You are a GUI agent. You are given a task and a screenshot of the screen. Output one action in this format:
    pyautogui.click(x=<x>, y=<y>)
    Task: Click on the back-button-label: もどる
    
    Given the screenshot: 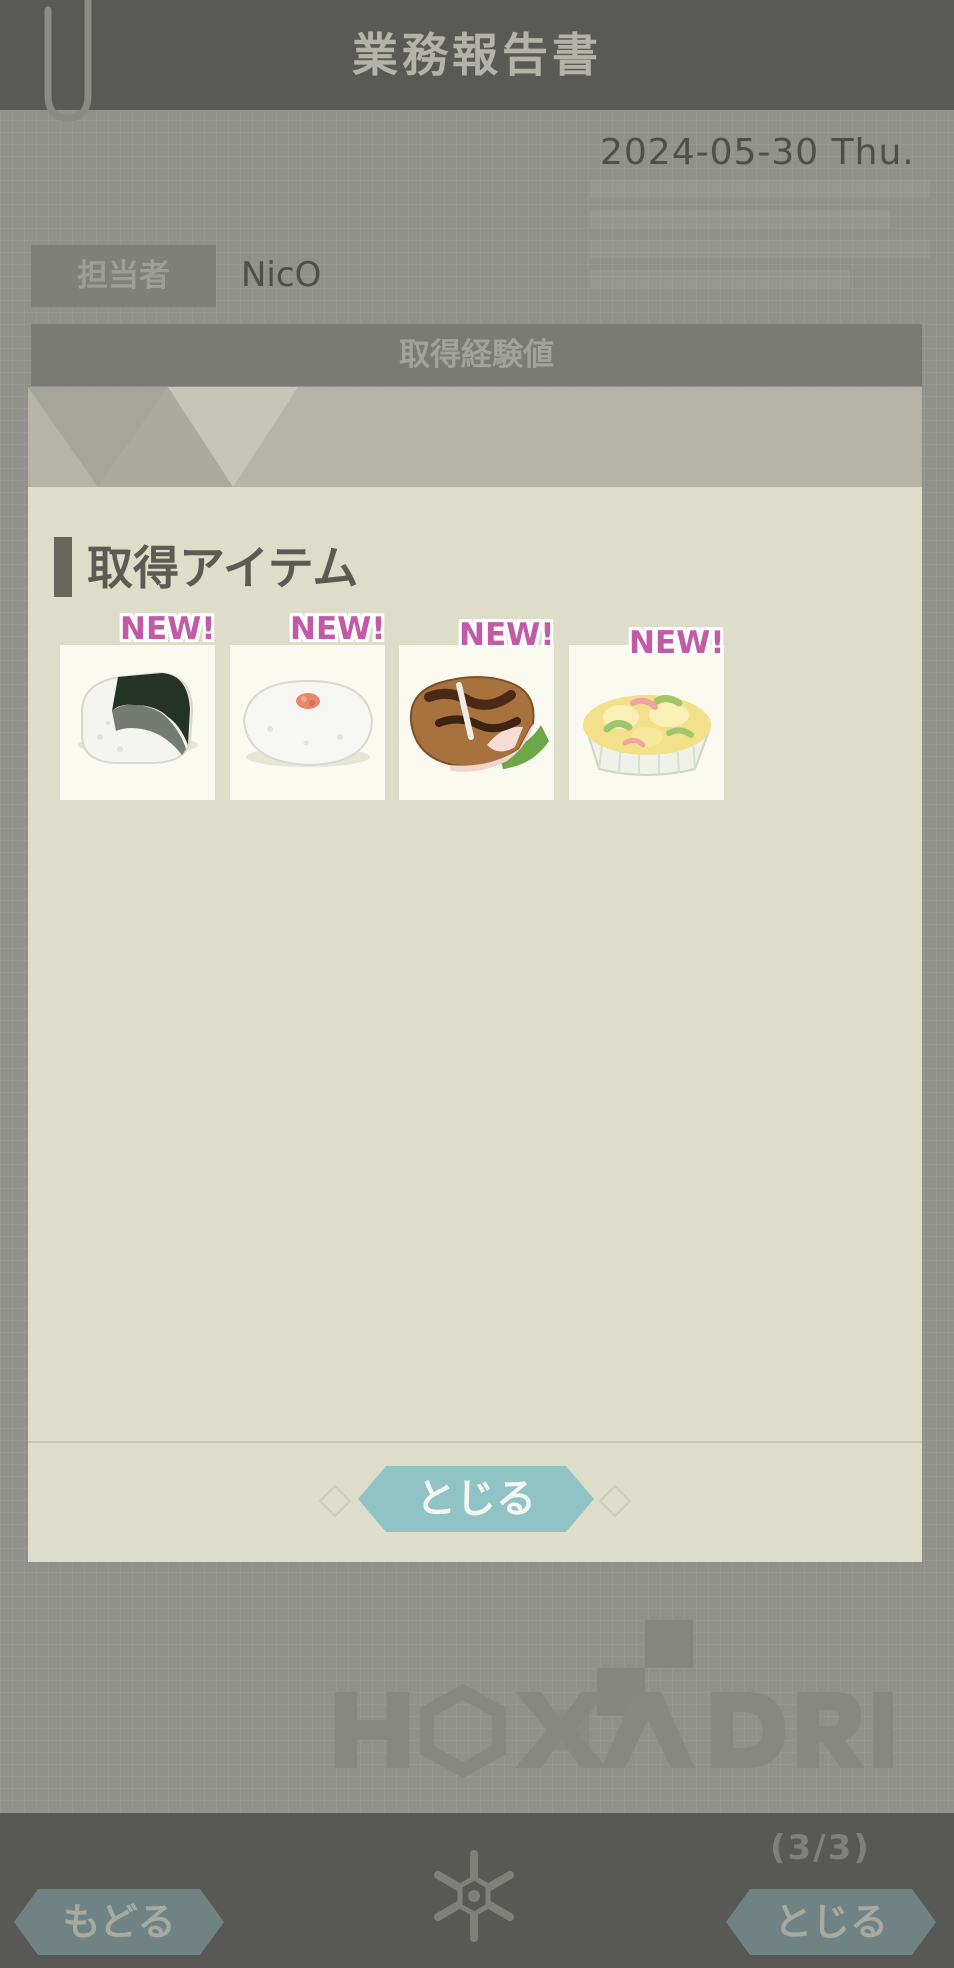 What is the action you would take?
    pyautogui.click(x=119, y=1922)
    